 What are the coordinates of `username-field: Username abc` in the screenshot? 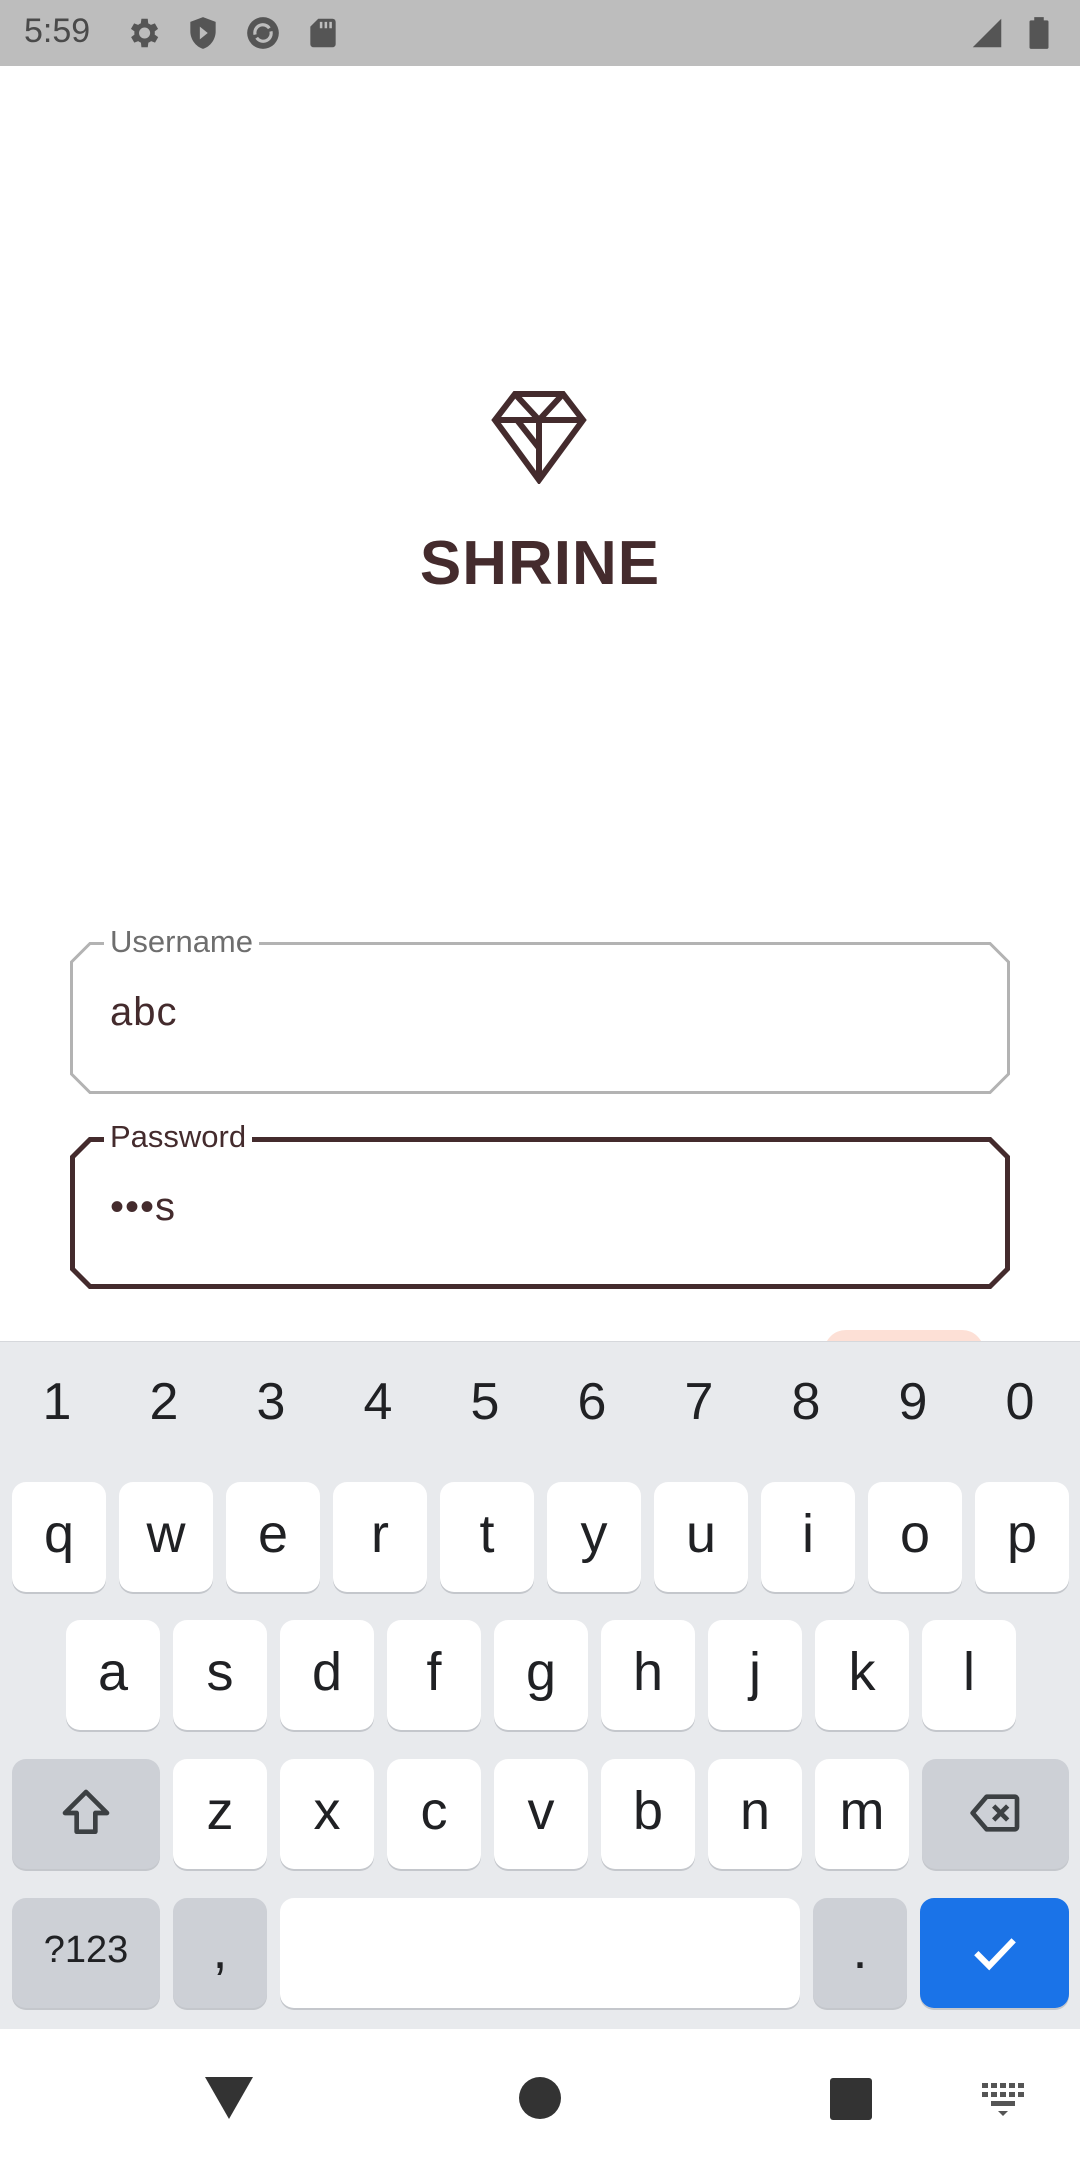 It's located at (540, 1009).